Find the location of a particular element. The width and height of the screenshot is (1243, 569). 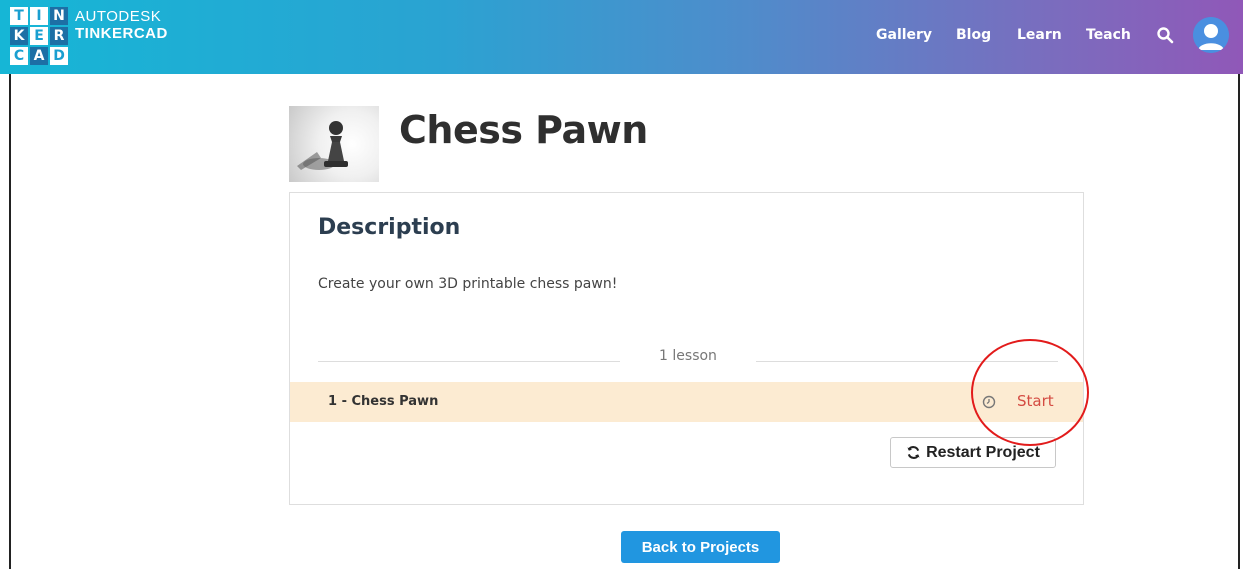

logo-letter: N is located at coordinates (59, 16).